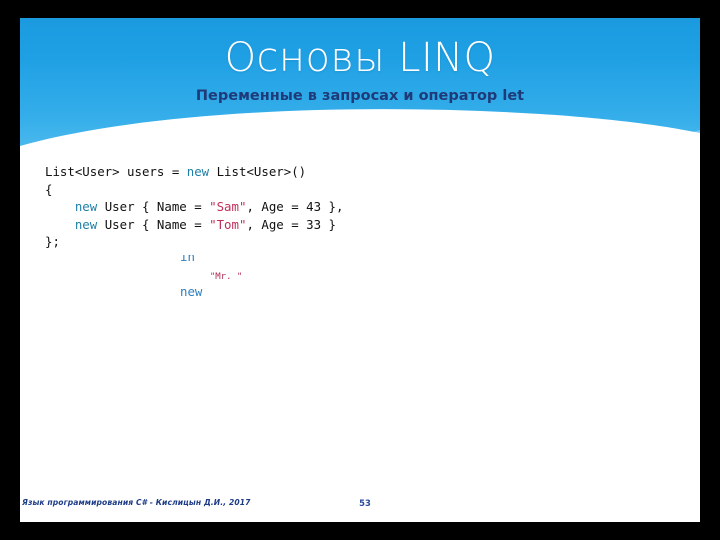 The height and width of the screenshot is (540, 720). I want to click on code-token: "Tom", so click(228, 224).